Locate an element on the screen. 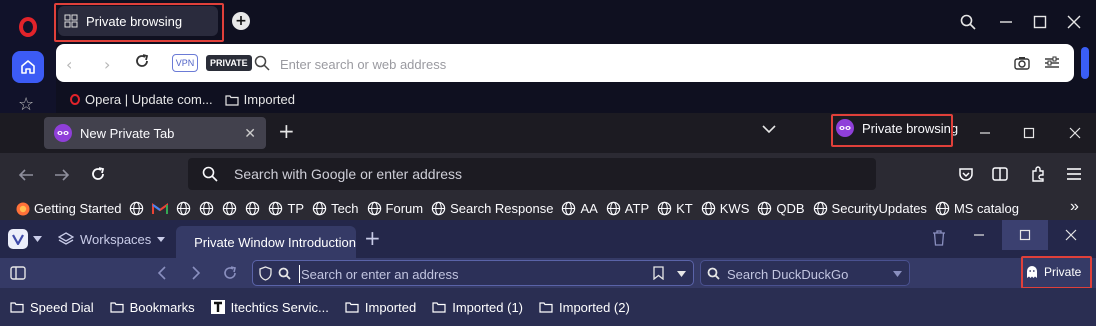 Image resolution: width=1096 pixels, height=326 pixels. bookmark-kws: KWS is located at coordinates (725, 208).